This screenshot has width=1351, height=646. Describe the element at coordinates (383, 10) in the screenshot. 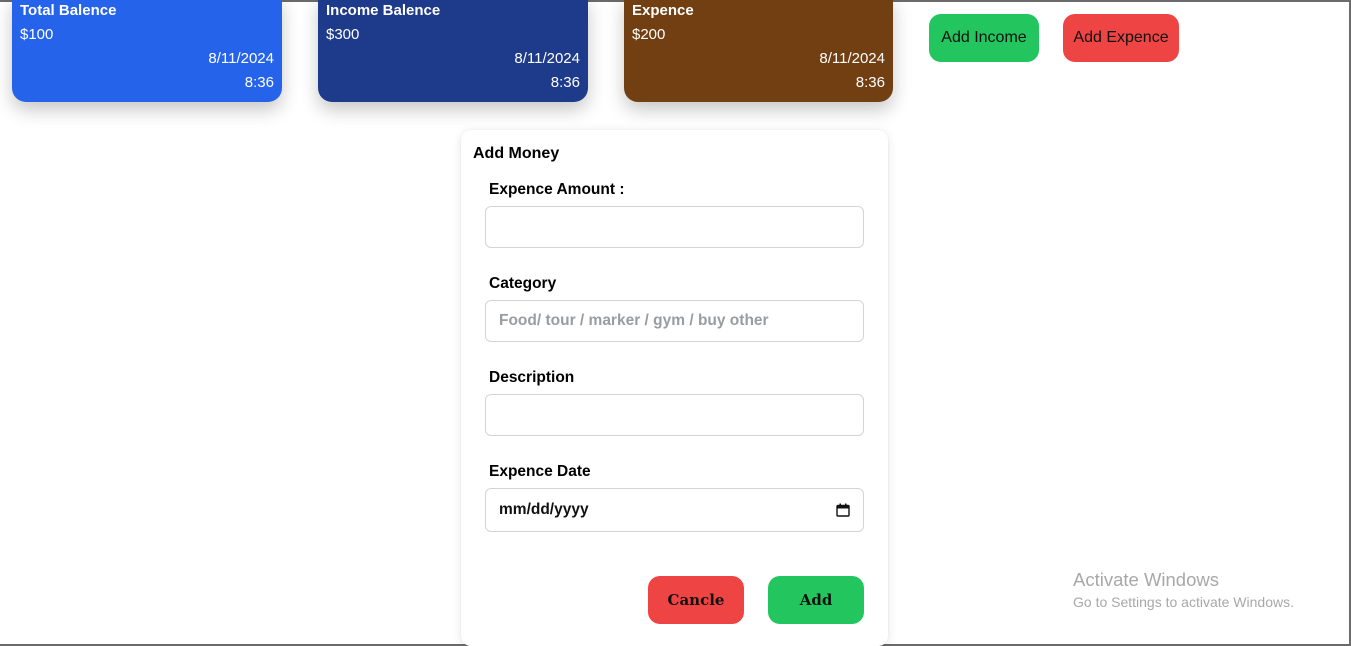

I see `card-title: Income Balence` at that location.